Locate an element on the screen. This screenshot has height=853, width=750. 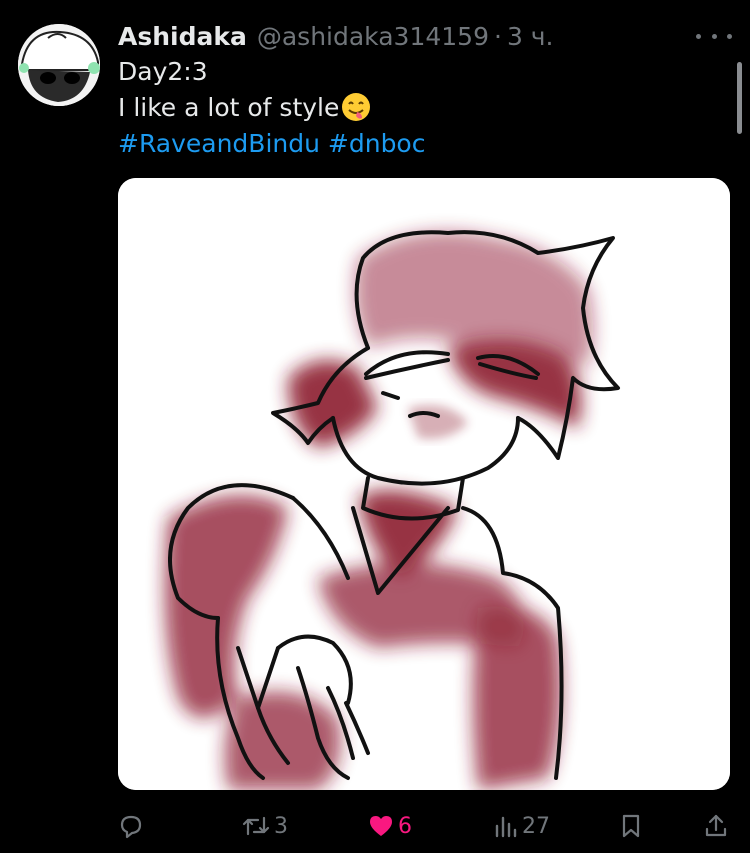
repost-icon is located at coordinates (256, 826).